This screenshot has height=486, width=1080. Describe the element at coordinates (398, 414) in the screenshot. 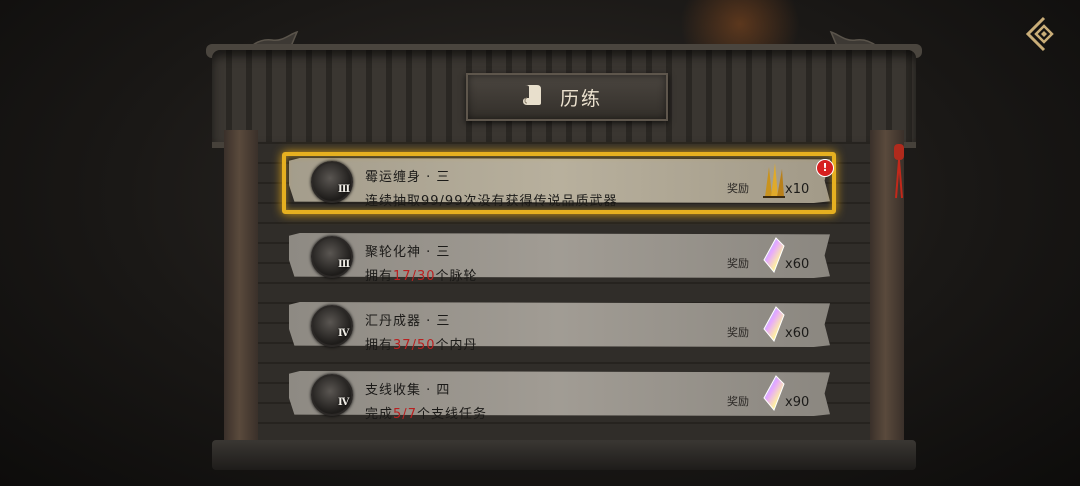

I see `task-progress: 5` at that location.